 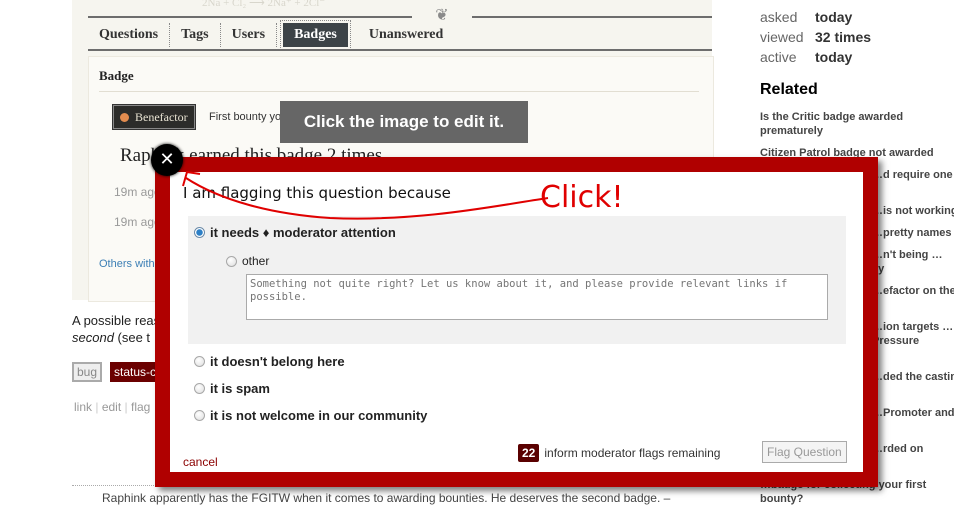 What do you see at coordinates (317, 193) in the screenshot?
I see `dialog-title: I am flagging this question because` at bounding box center [317, 193].